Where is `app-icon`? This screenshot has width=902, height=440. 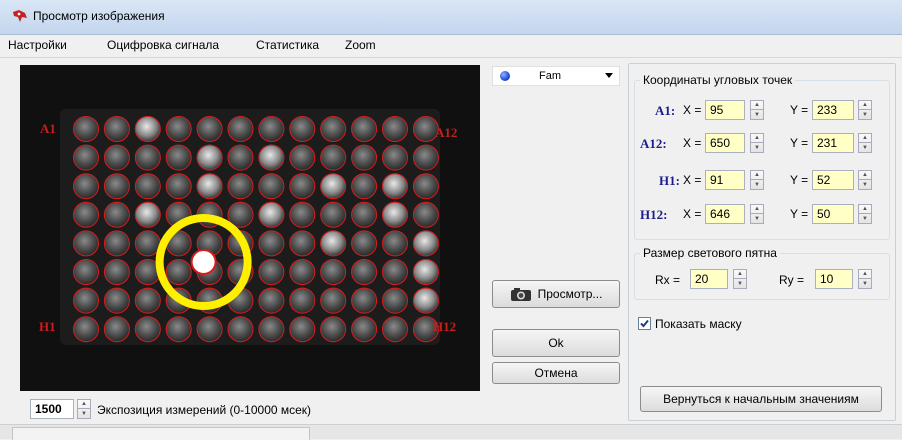
app-icon is located at coordinates (20, 16).